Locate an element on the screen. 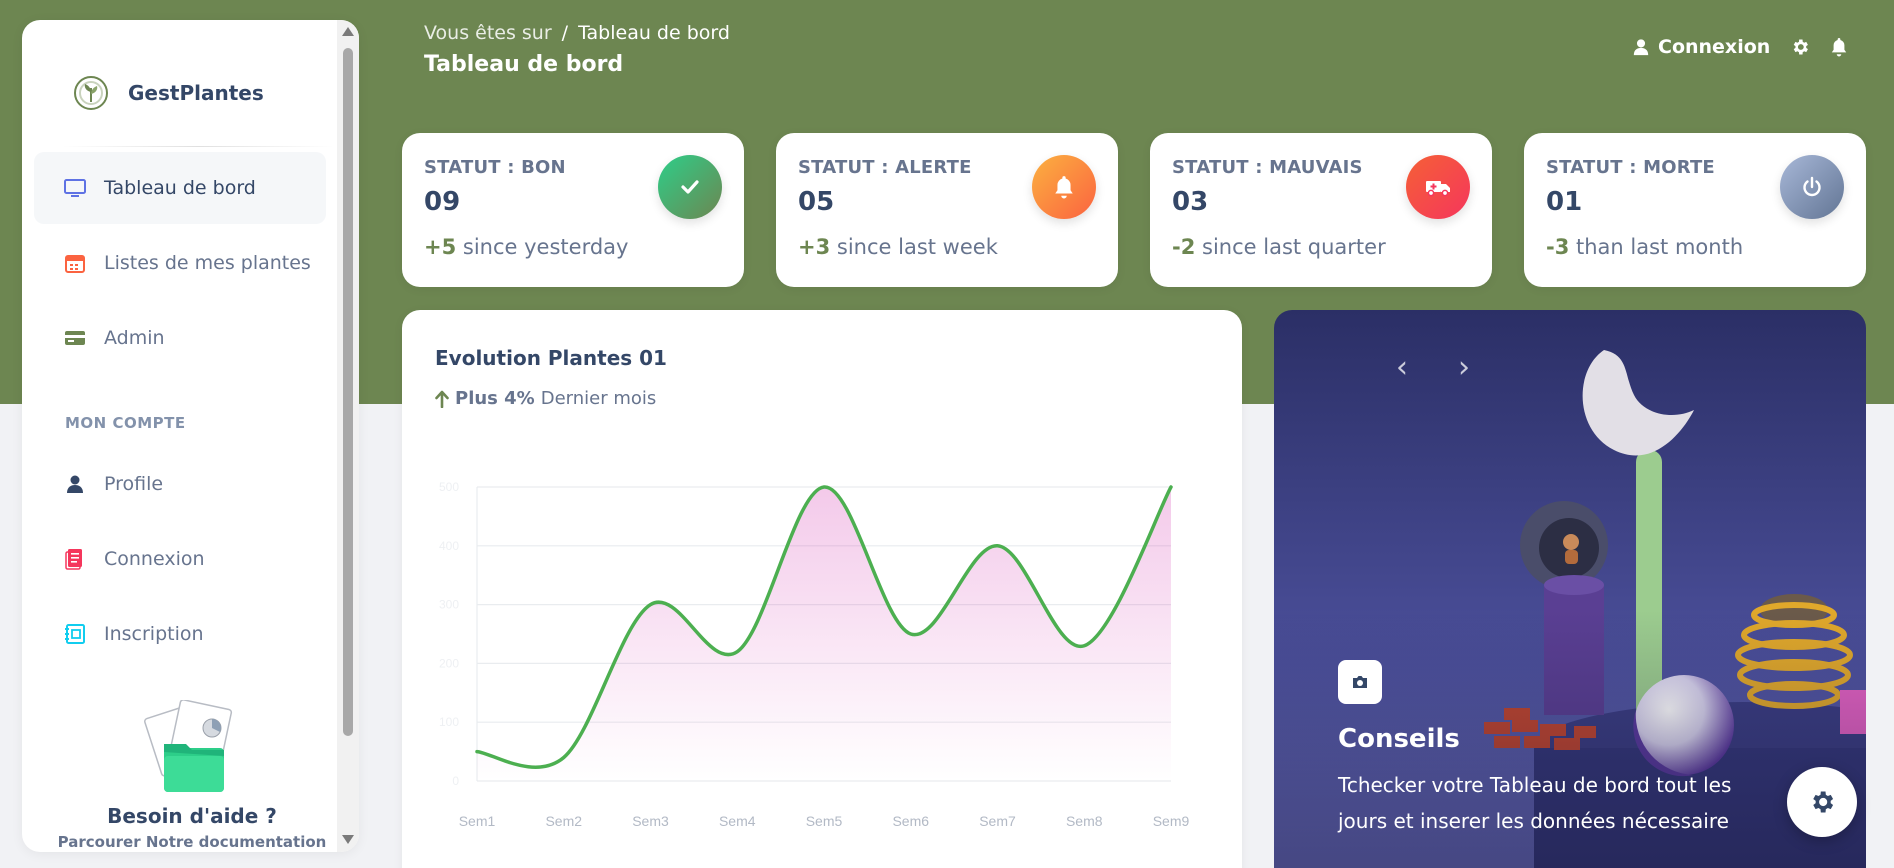  sidebar-item-label: Tableau de bord is located at coordinates (180, 188).